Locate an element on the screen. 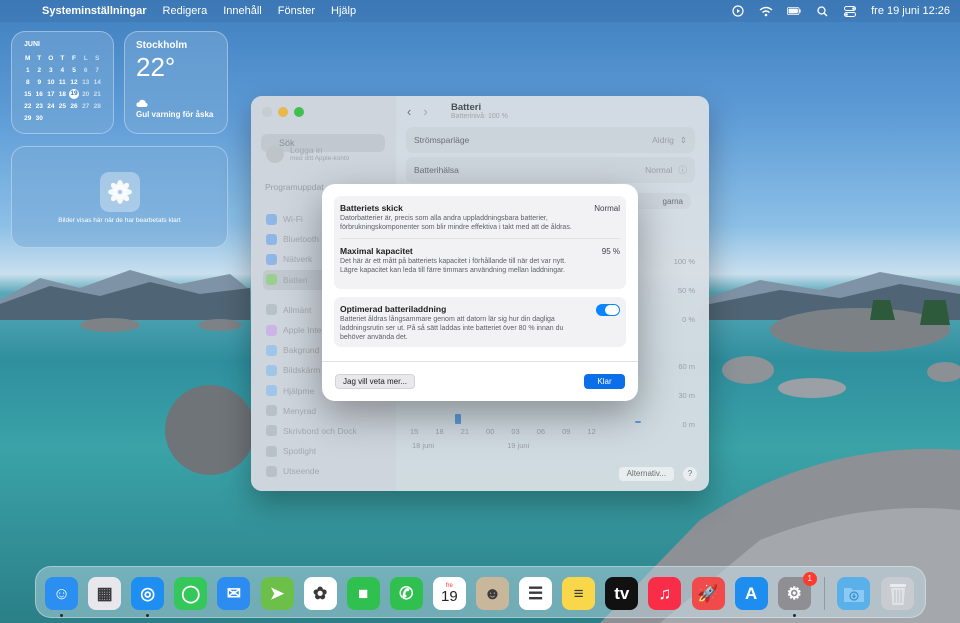 The image size is (960, 623). calendar-day: 11 is located at coordinates (63, 82).